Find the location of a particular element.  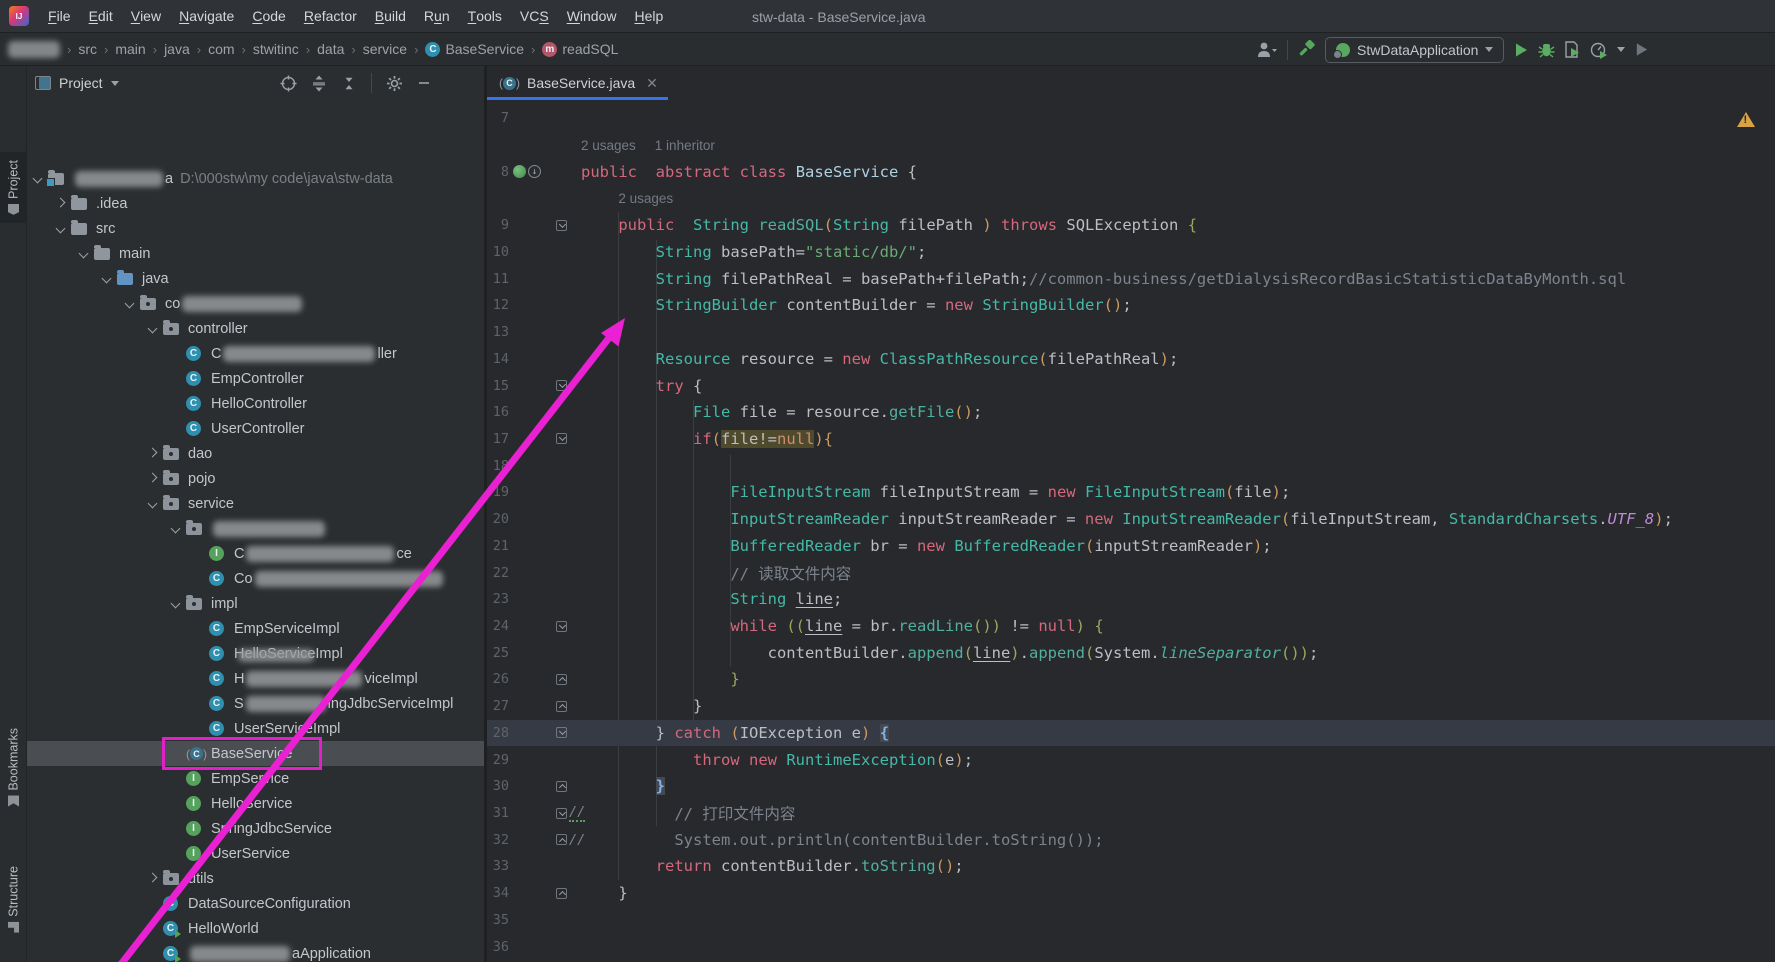

settings-gear-icon is located at coordinates (394, 83).